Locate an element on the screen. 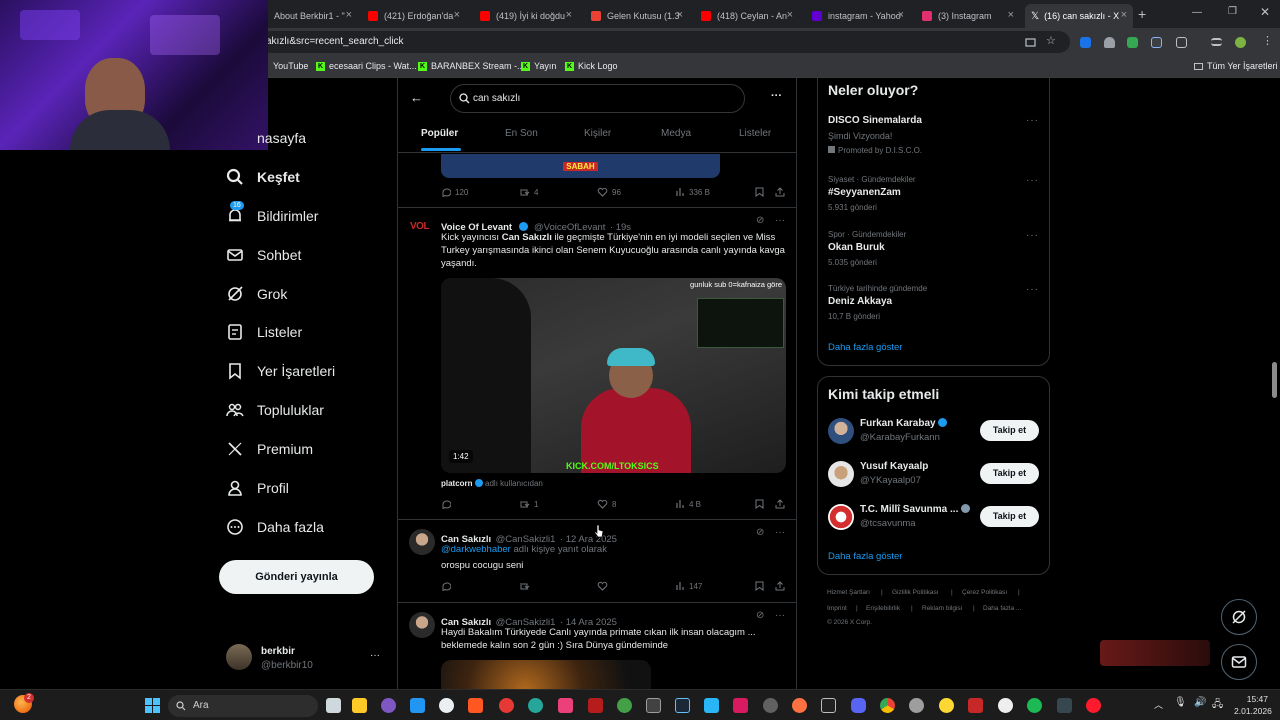  search-input: can sakızlı is located at coordinates (597, 98).